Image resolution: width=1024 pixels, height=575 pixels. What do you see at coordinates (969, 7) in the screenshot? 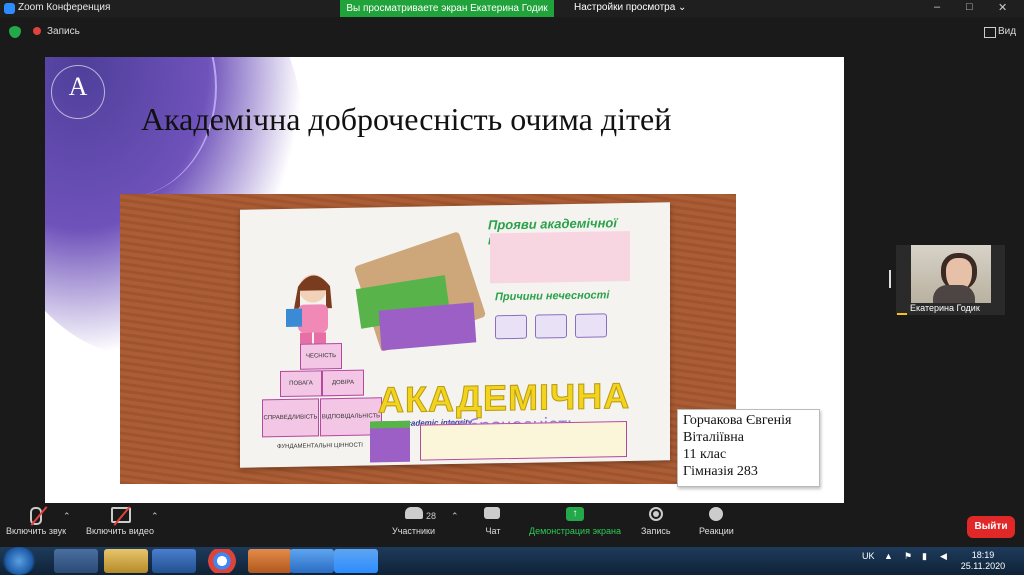
I see `maximize-icon: □` at bounding box center [969, 7].